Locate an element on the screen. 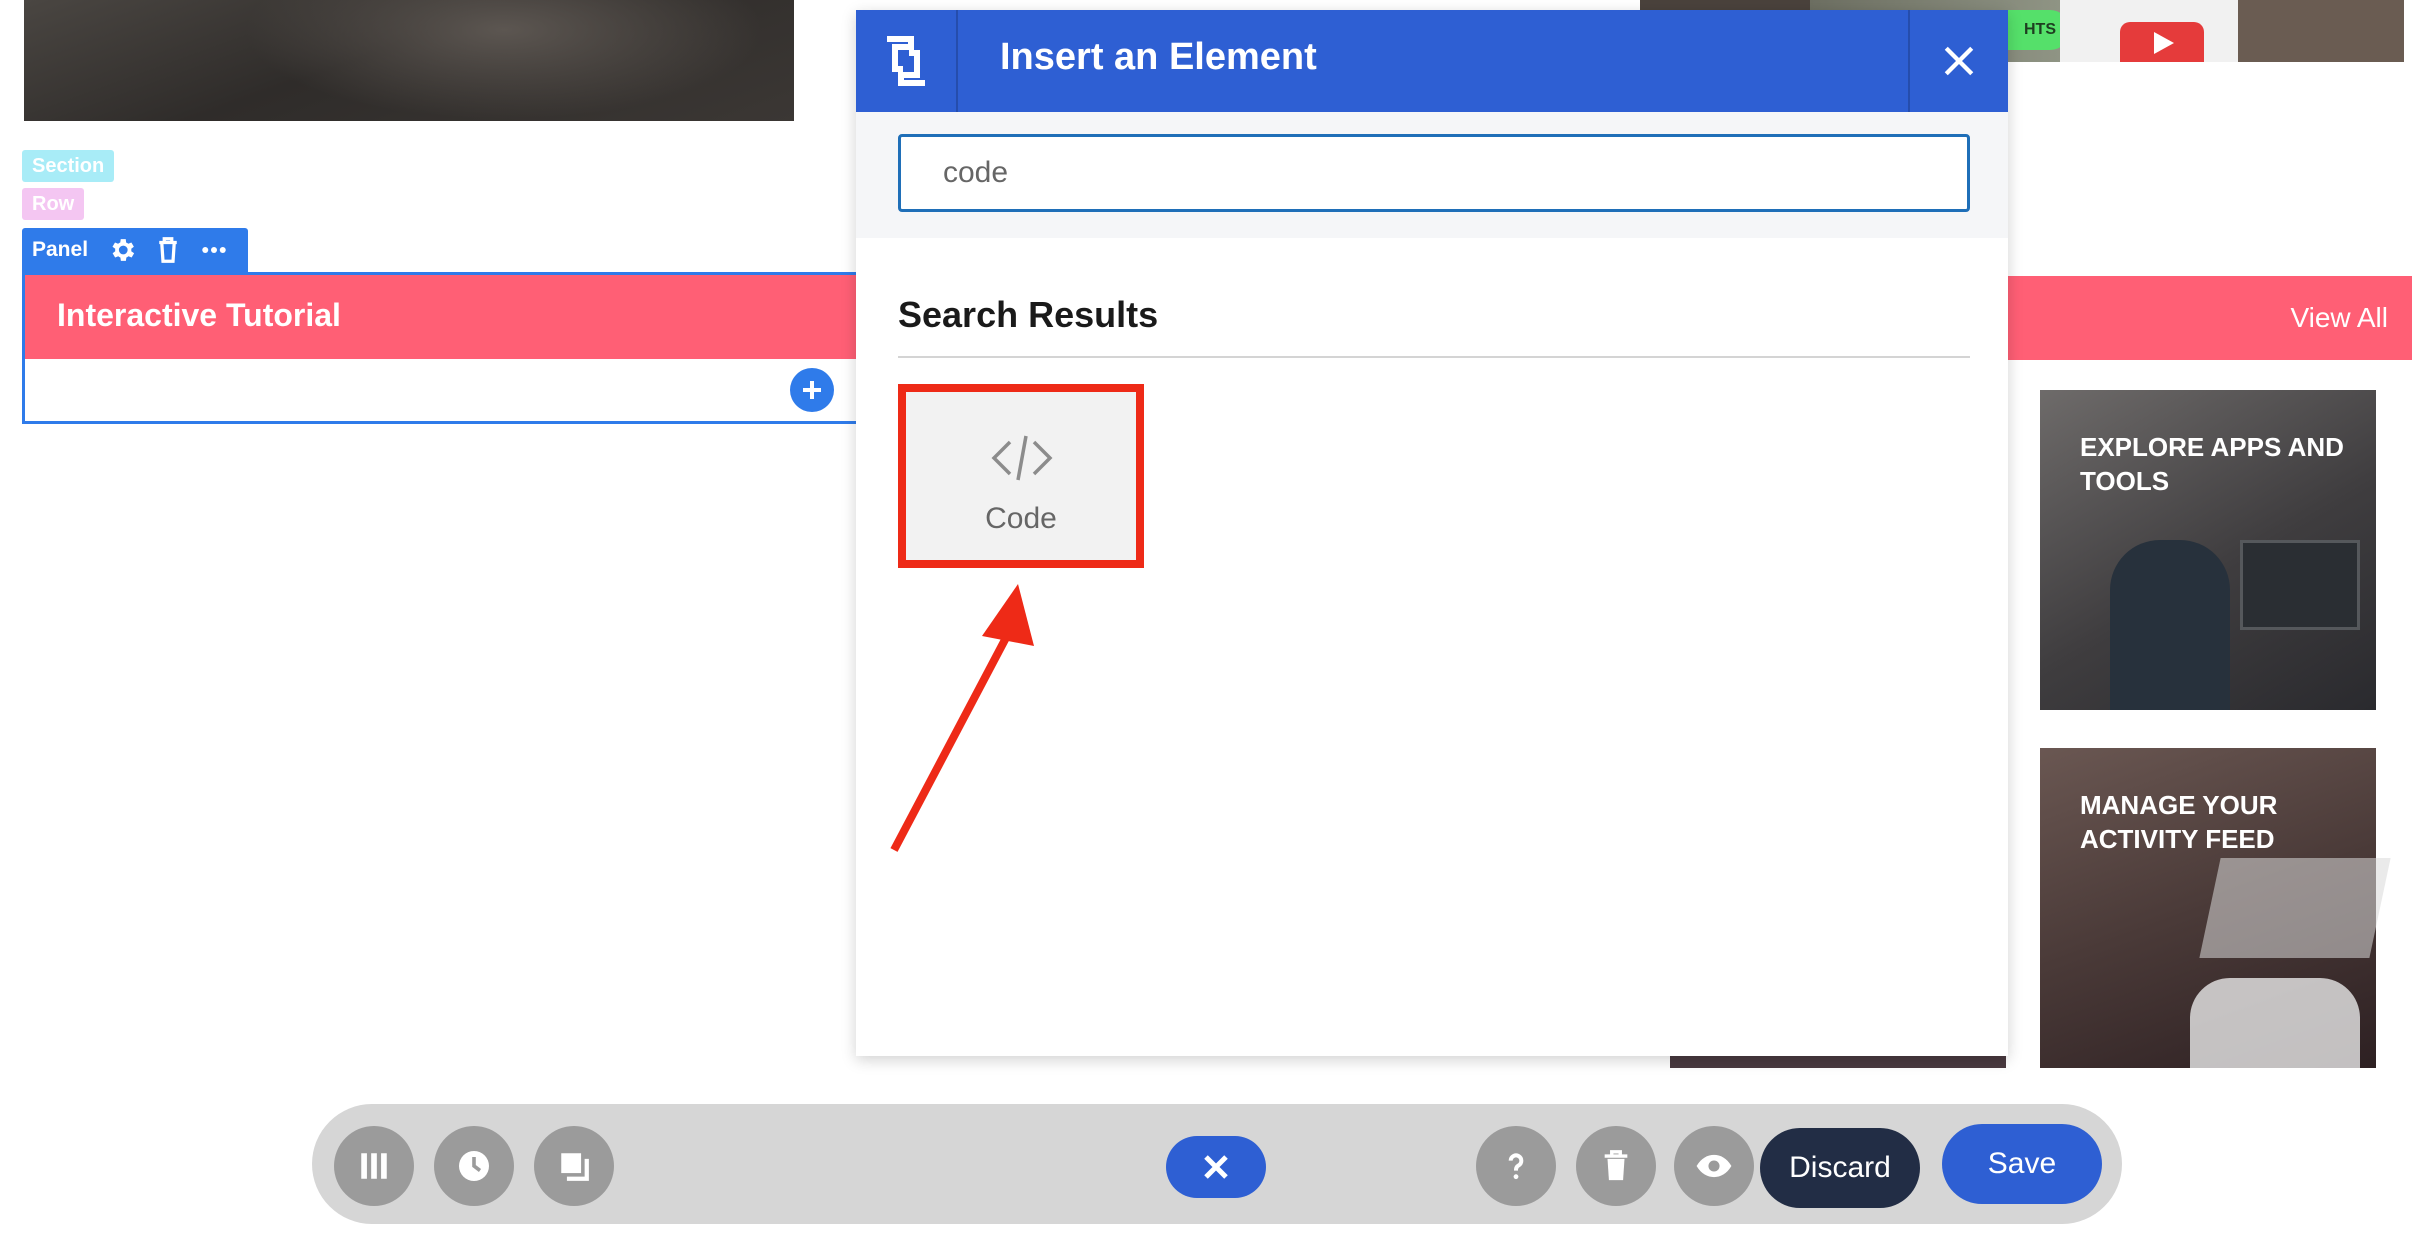 The height and width of the screenshot is (1236, 2416). add-element-button is located at coordinates (812, 390).